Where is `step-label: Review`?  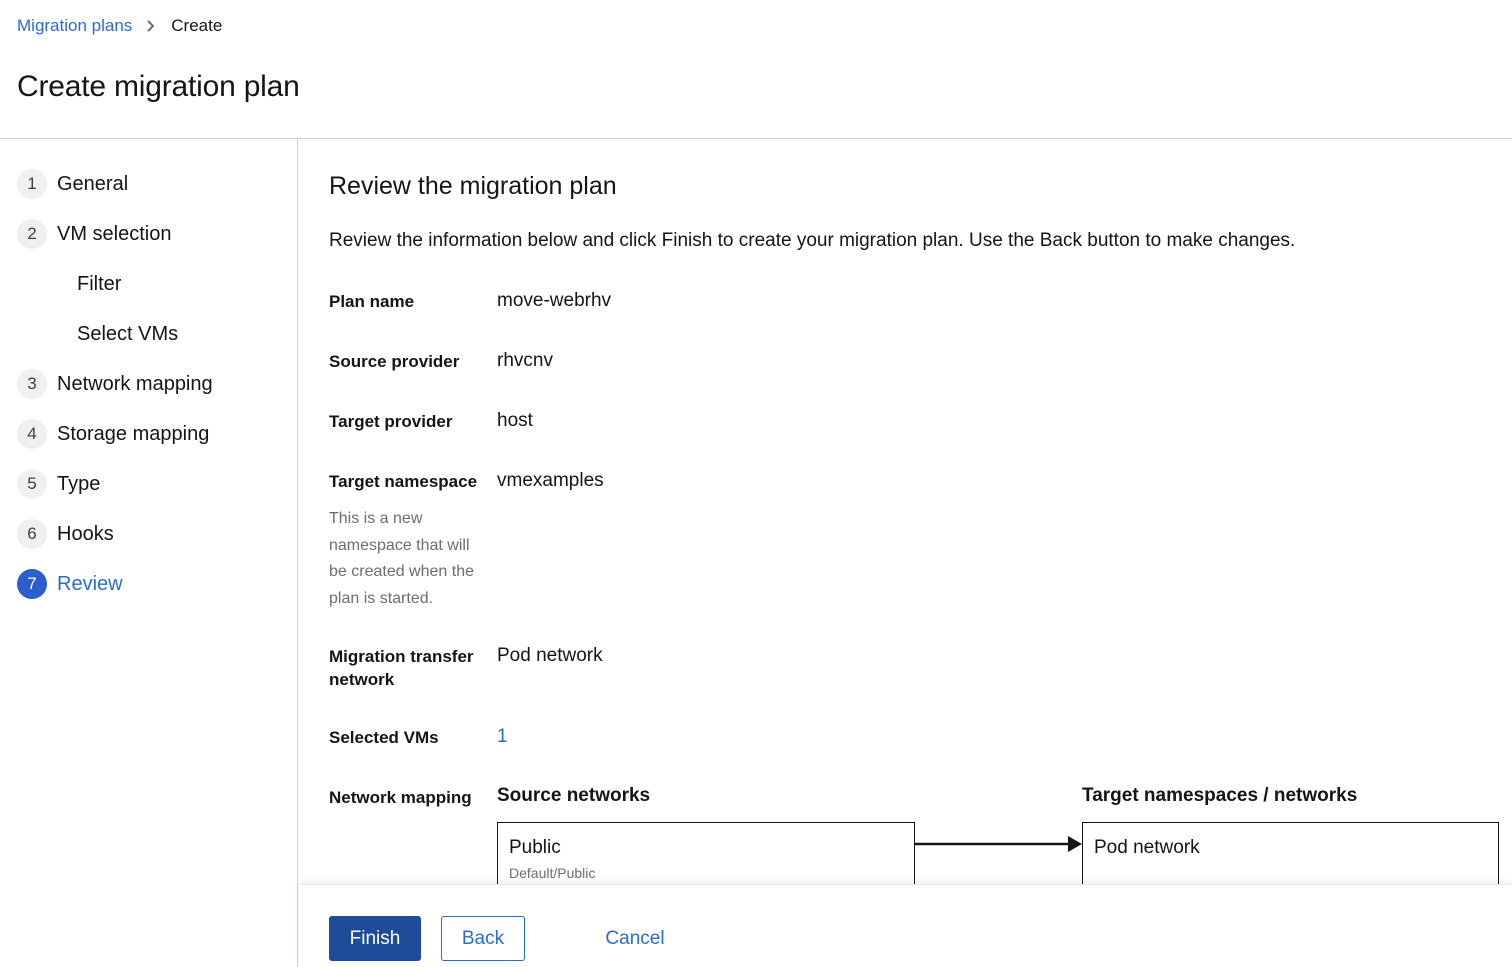 step-label: Review is located at coordinates (90, 583).